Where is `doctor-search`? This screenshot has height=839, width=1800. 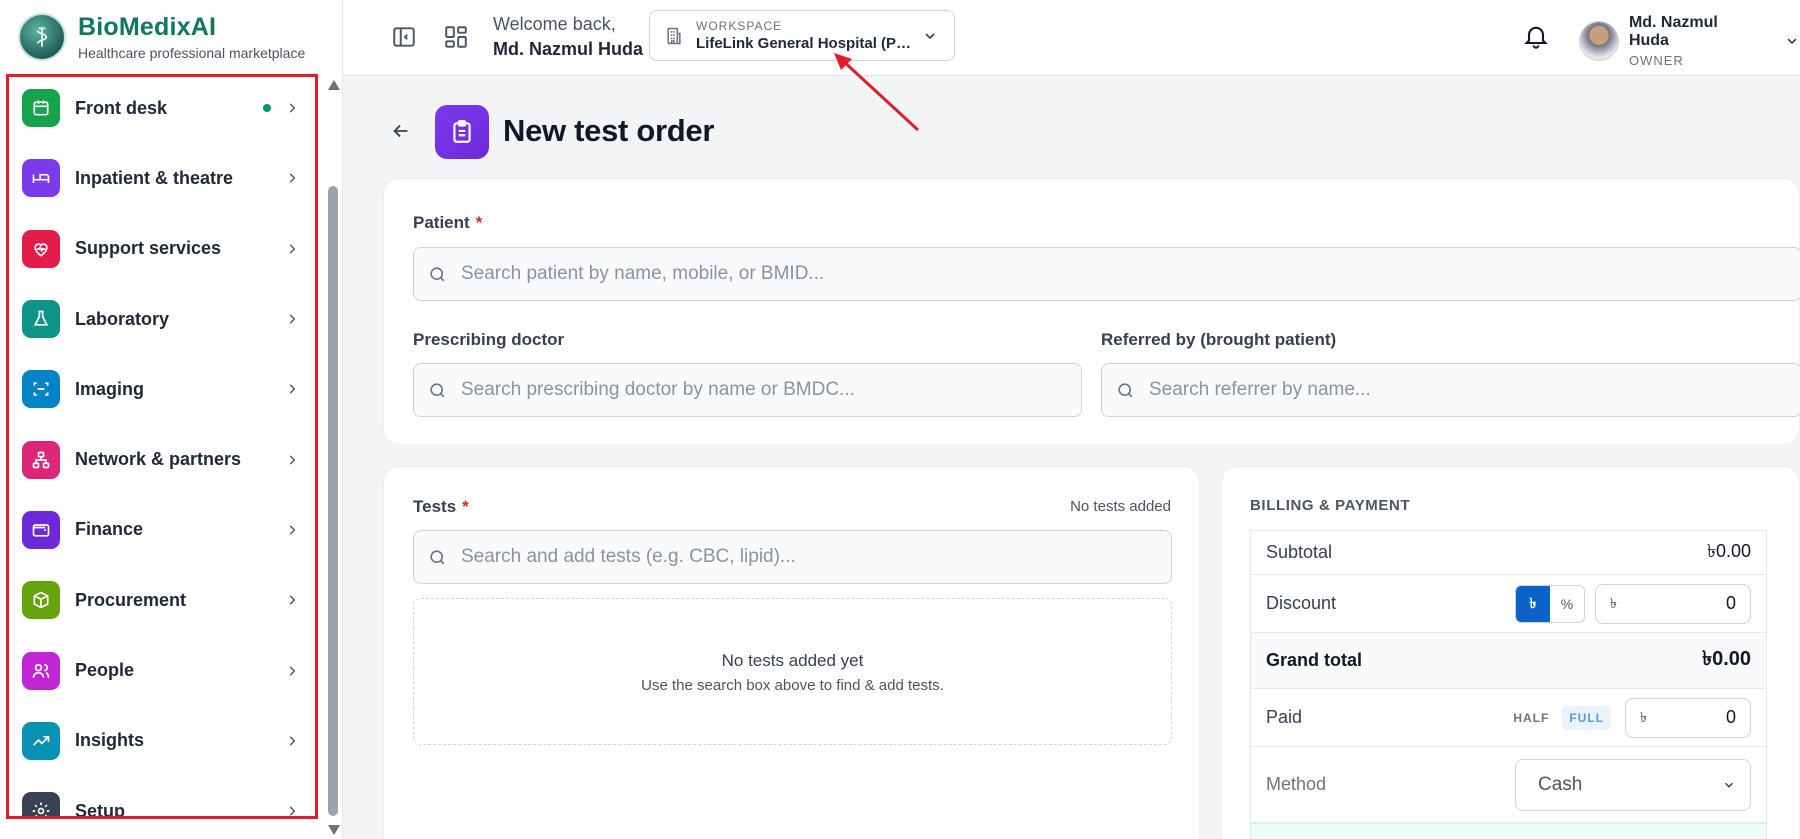
doctor-search is located at coordinates (747, 390).